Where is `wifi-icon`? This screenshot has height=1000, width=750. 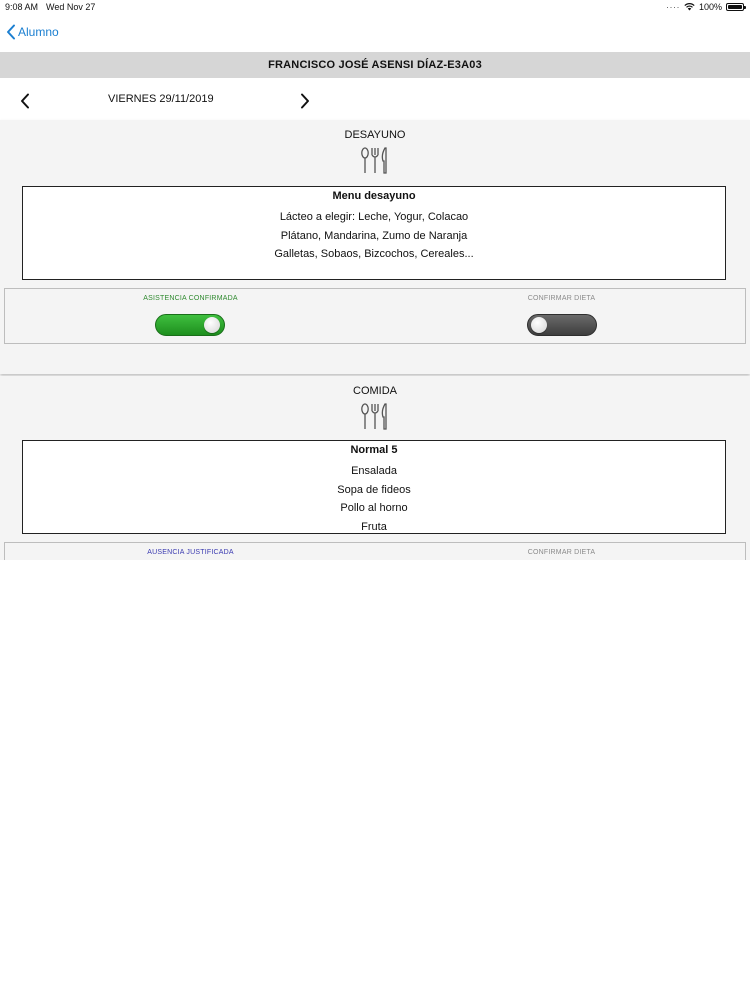
wifi-icon is located at coordinates (689, 7).